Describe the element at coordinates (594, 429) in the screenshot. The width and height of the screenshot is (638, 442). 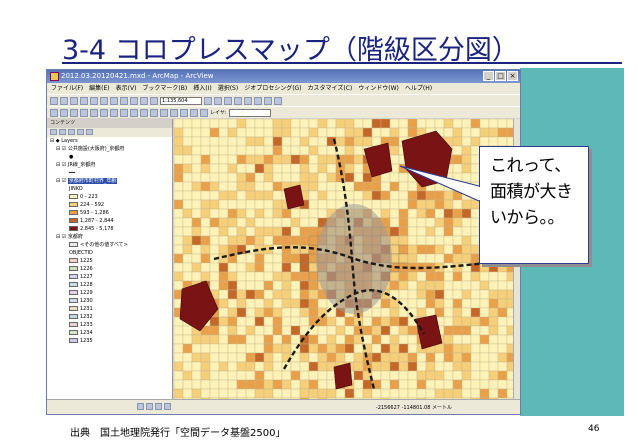
I see `page-number: 46` at that location.